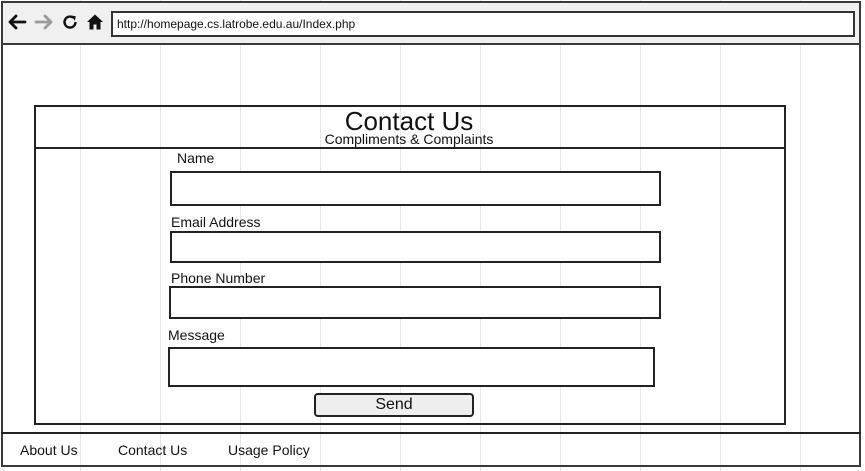  I want to click on email-field, so click(415, 247).